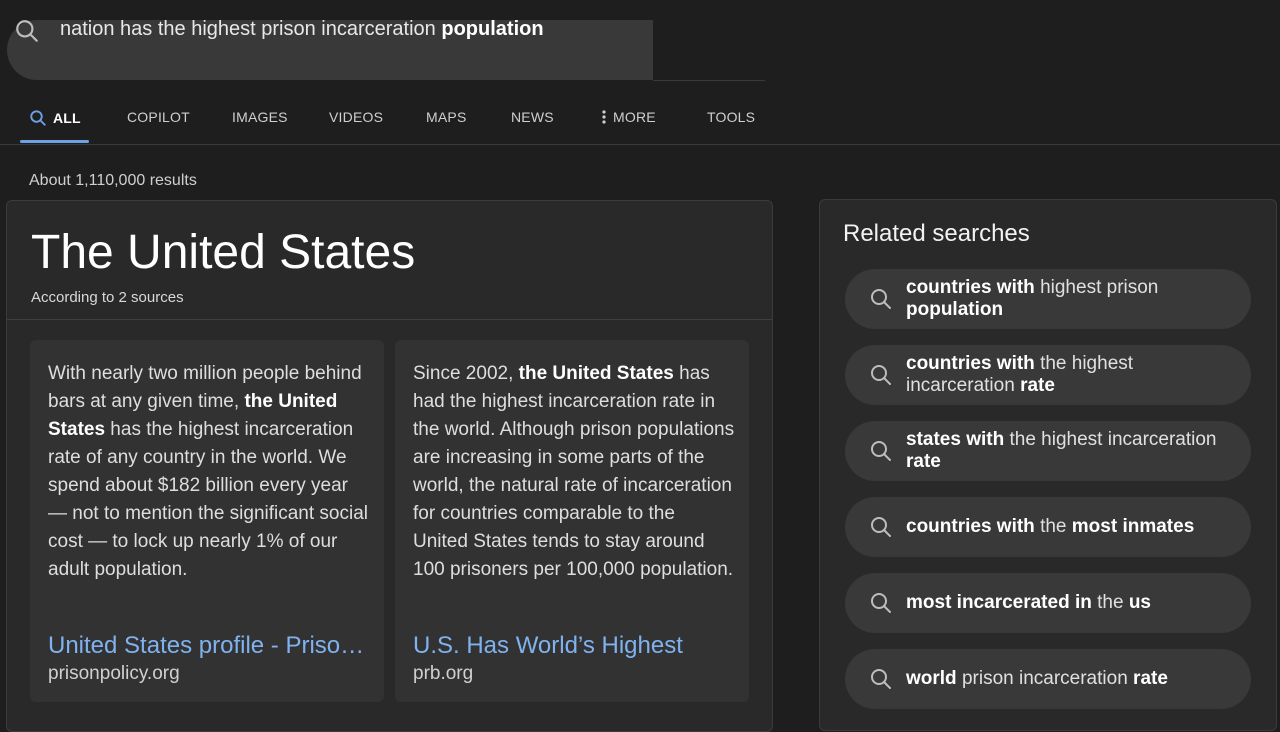  What do you see at coordinates (114, 673) in the screenshot?
I see `source-domain: prisonpolicy.org` at bounding box center [114, 673].